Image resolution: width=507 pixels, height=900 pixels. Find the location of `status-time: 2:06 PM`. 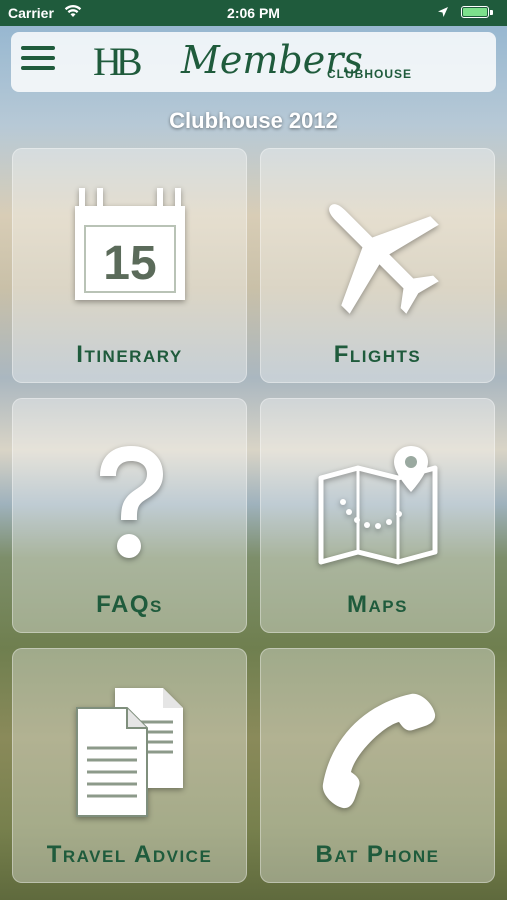

status-time: 2:06 PM is located at coordinates (253, 13).